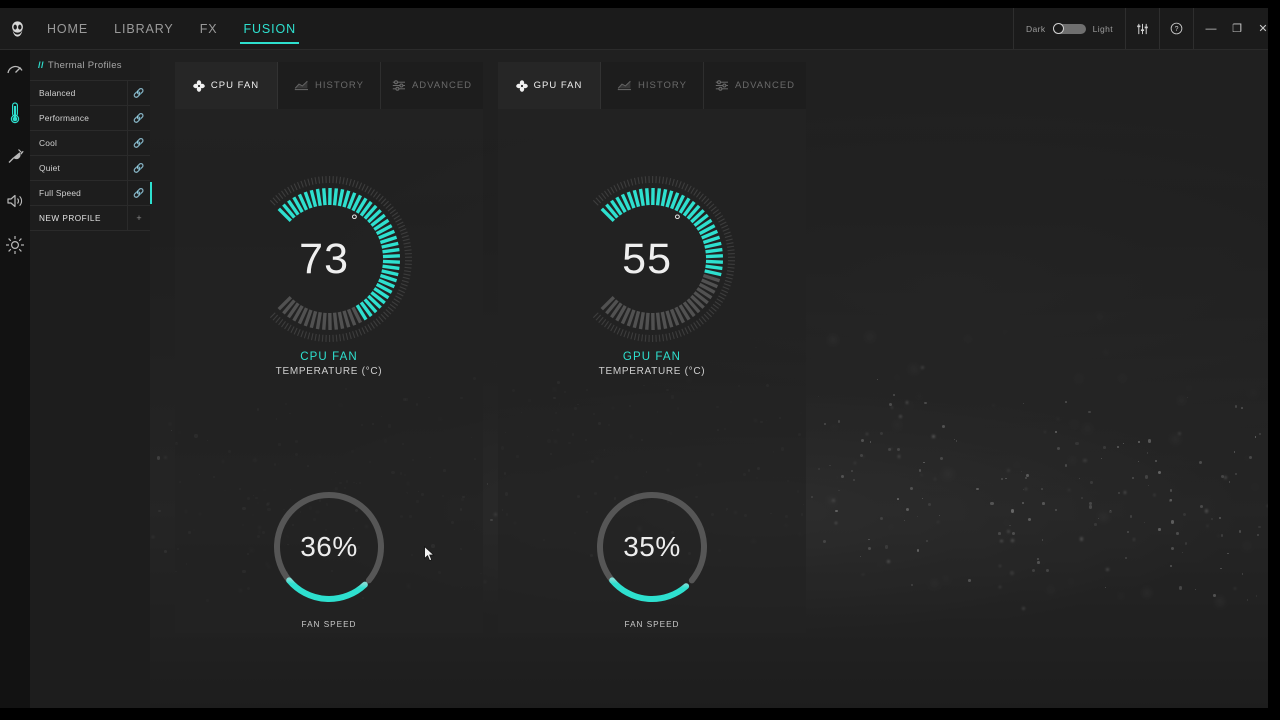 The width and height of the screenshot is (1280, 720). I want to click on tab-cpu-fan: CPU FAN, so click(226, 85).